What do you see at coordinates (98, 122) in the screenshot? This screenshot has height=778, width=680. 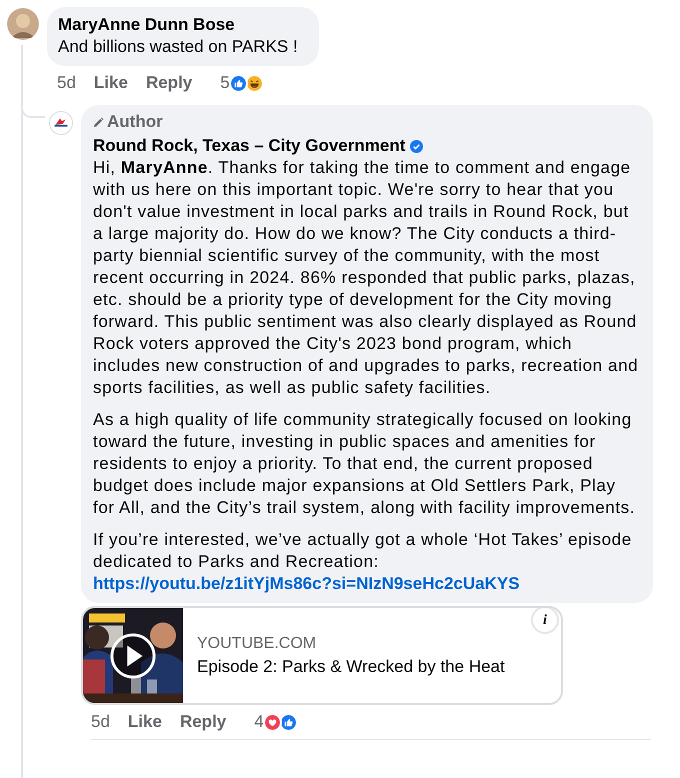 I see `pencil-icon` at bounding box center [98, 122].